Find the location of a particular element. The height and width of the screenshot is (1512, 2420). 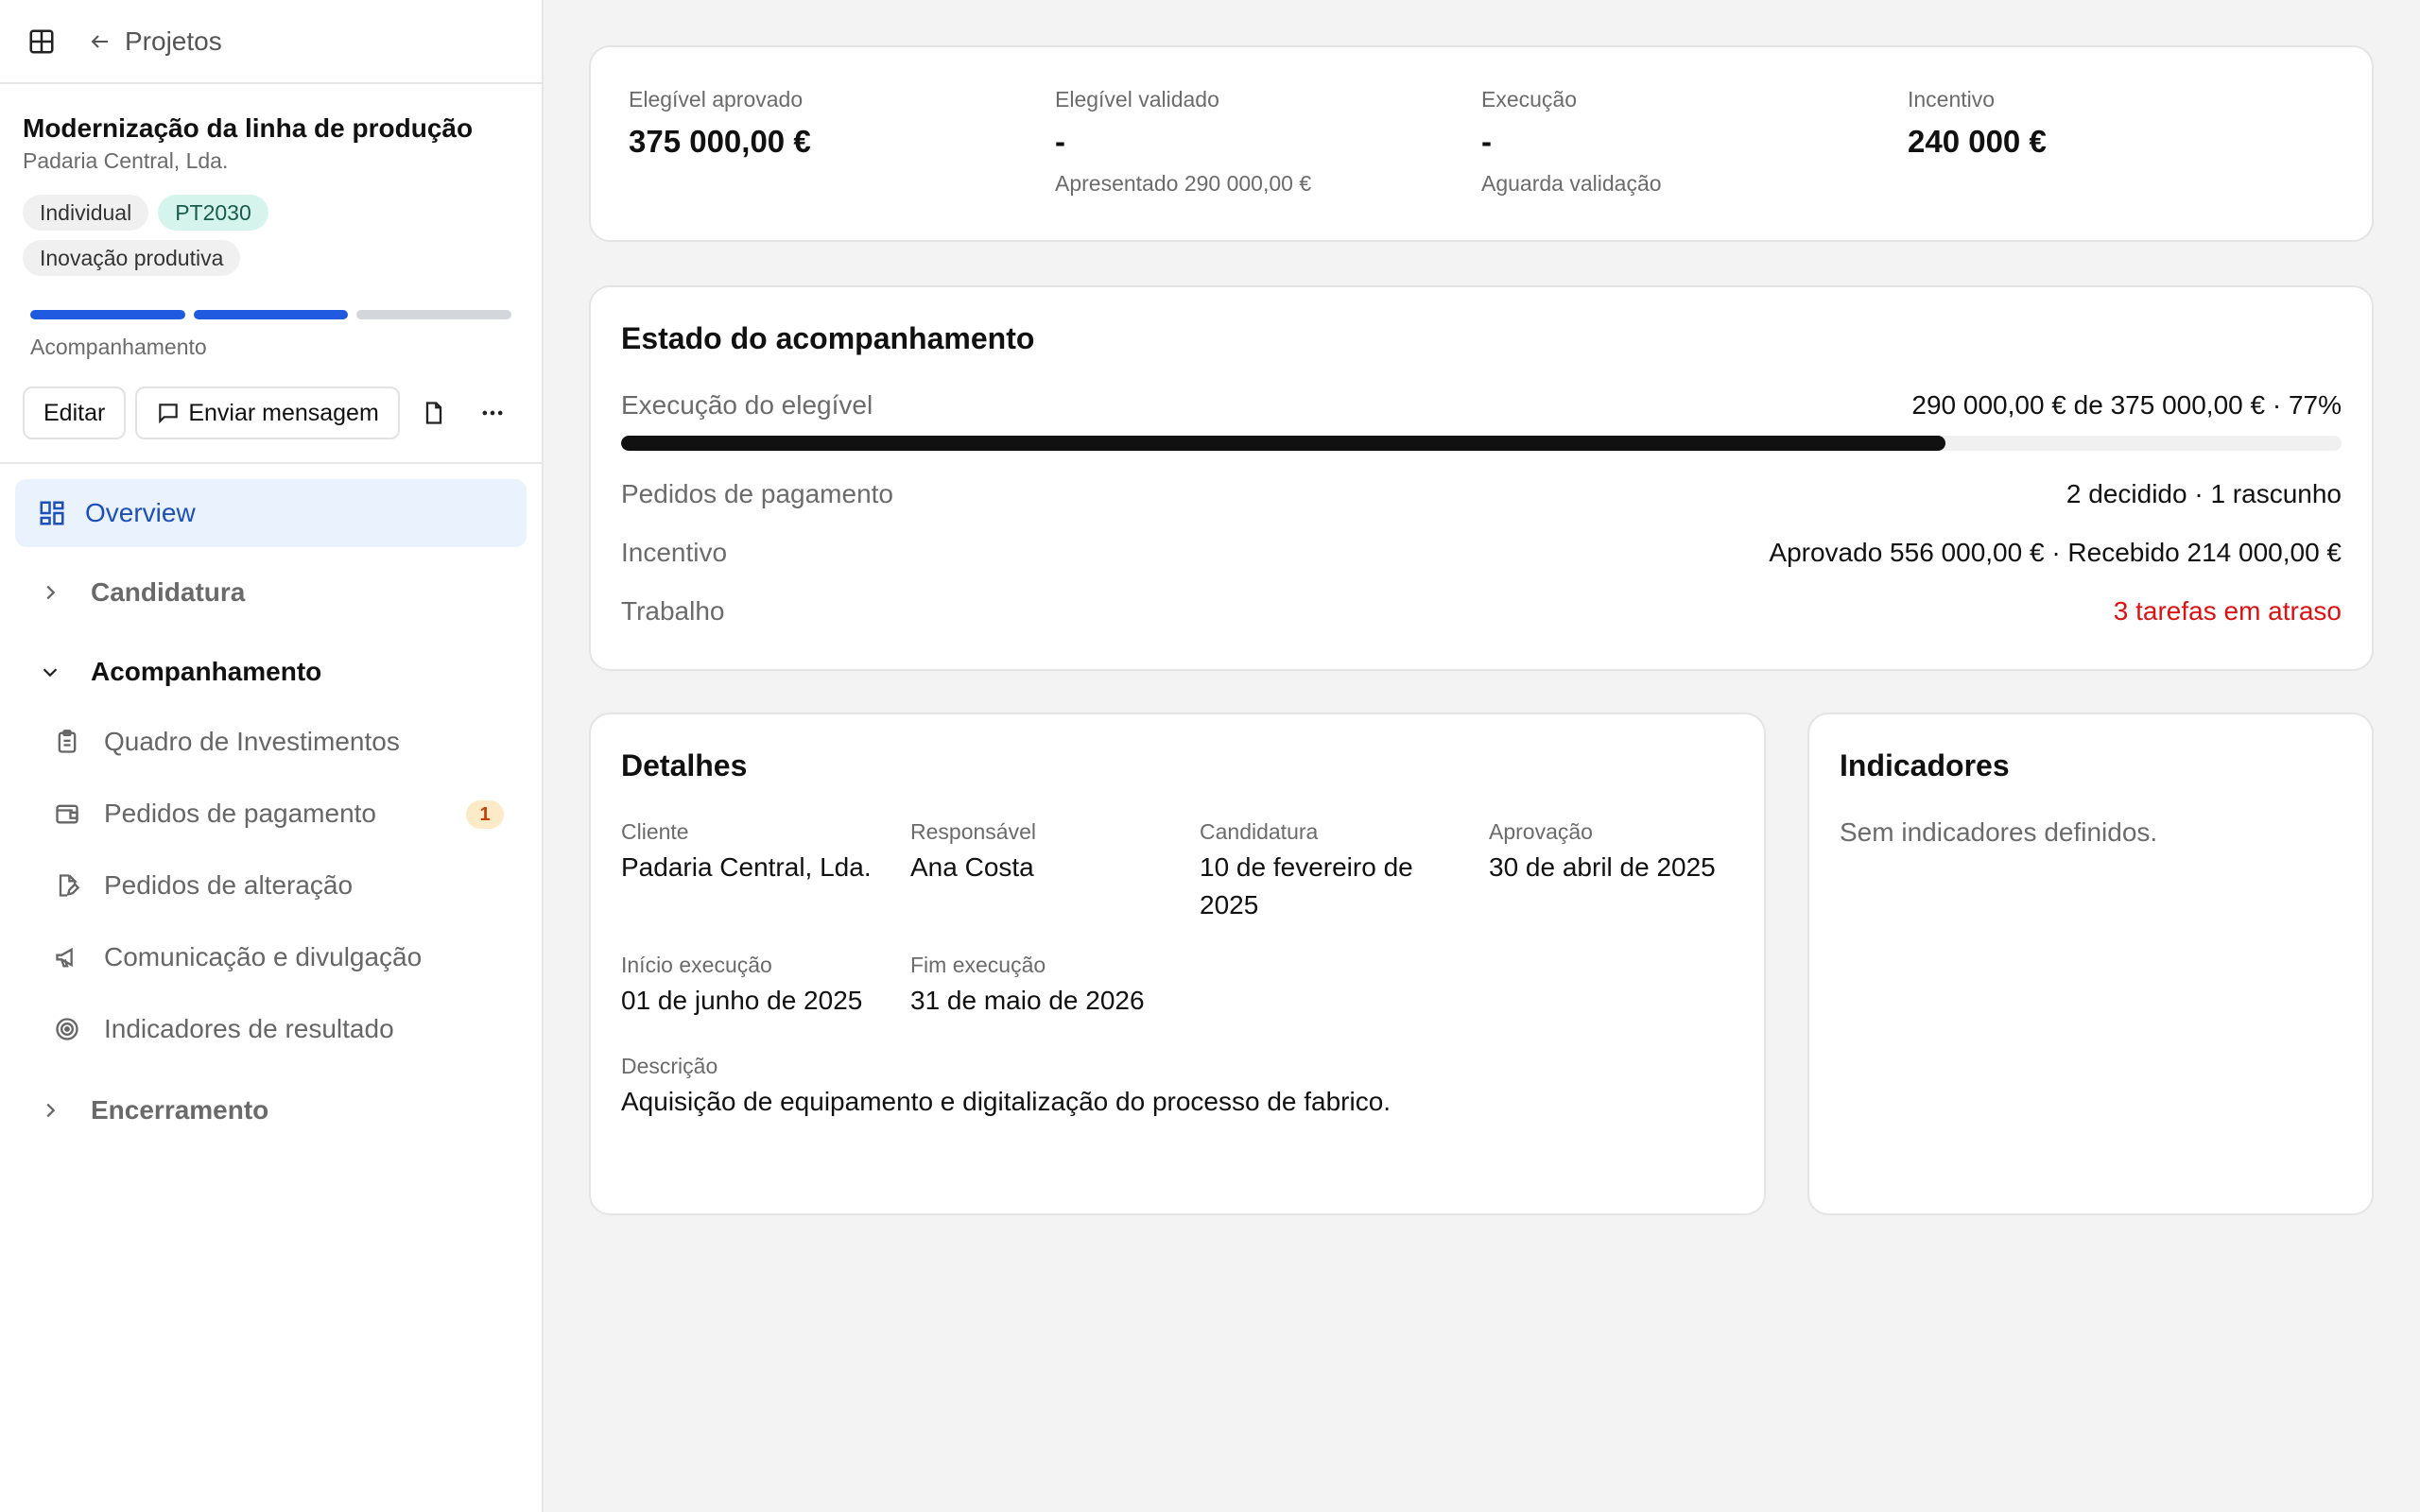

phase-progress is located at coordinates (271, 314).